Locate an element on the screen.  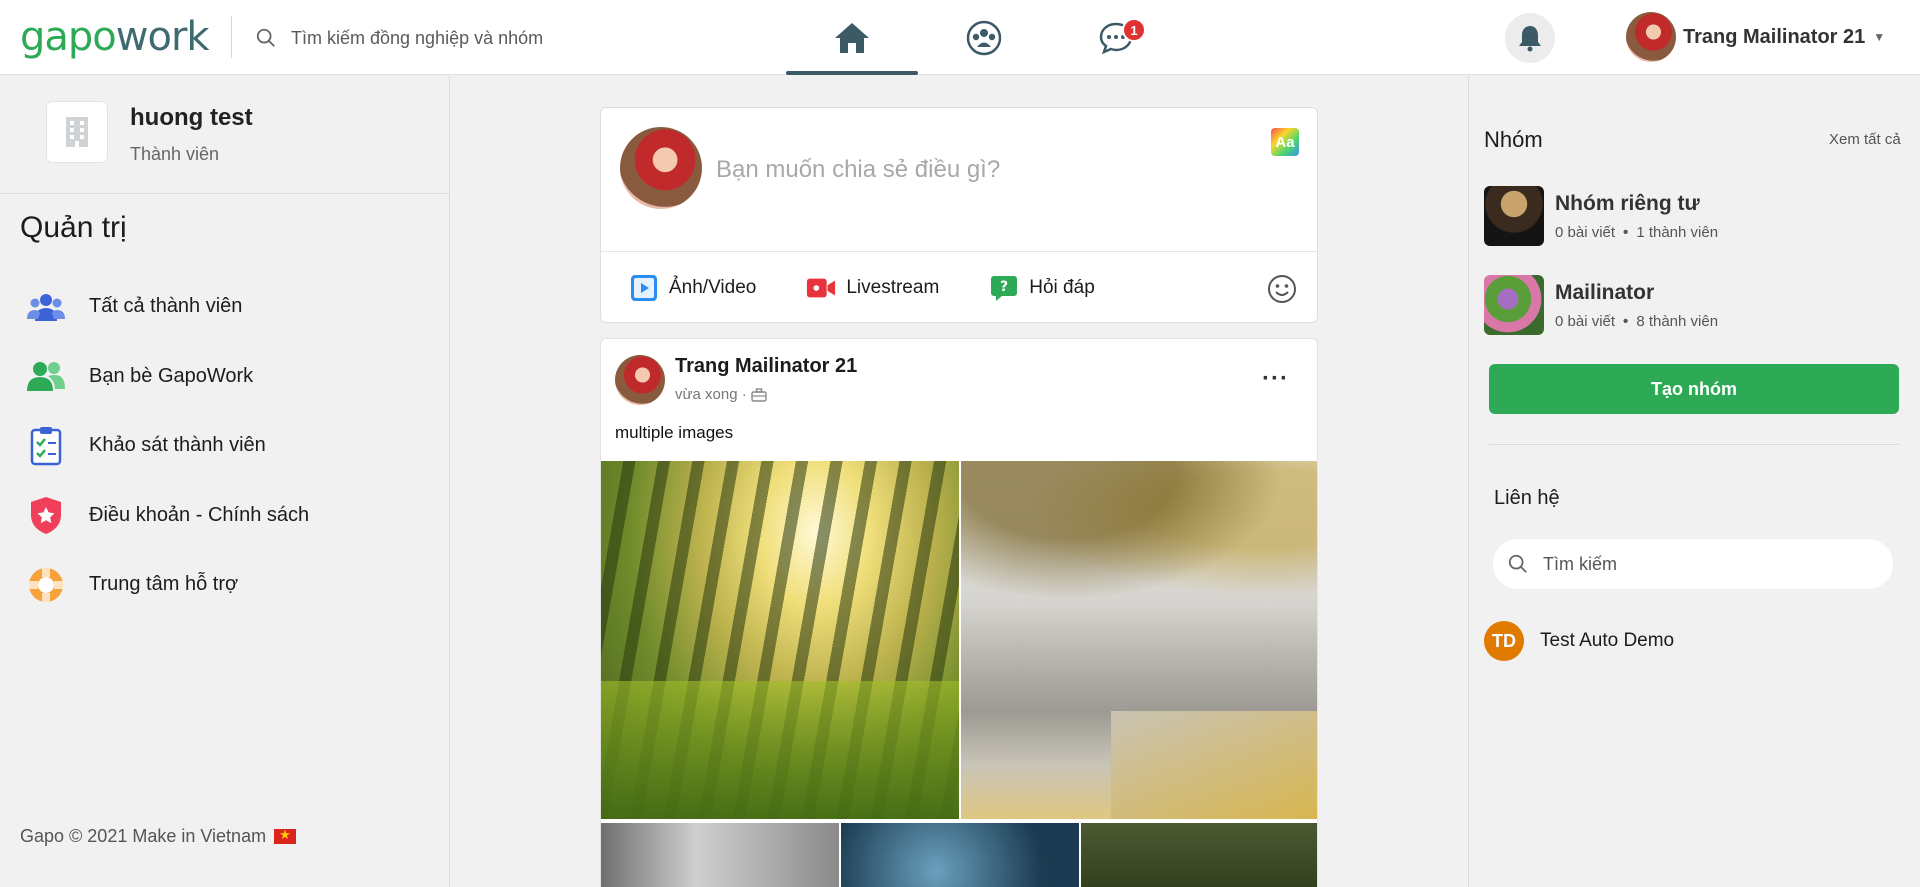
menu-item-all-members: Tất cả thành viên is located at coordinates (224, 307).